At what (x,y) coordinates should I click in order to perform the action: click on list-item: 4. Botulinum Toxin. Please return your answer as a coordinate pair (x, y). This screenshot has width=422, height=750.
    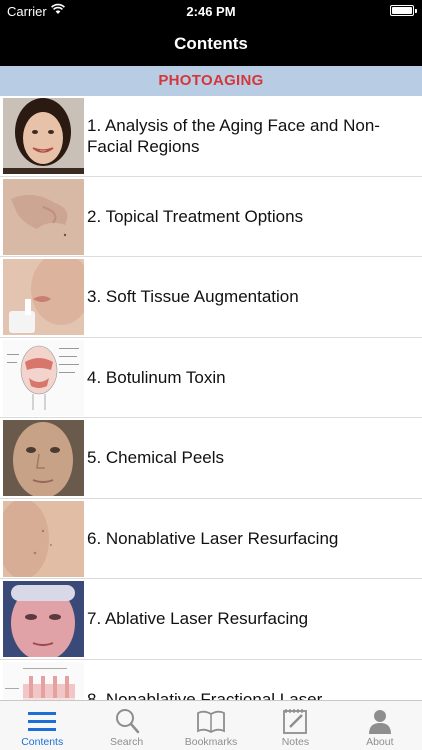
    Looking at the image, I should click on (211, 377).